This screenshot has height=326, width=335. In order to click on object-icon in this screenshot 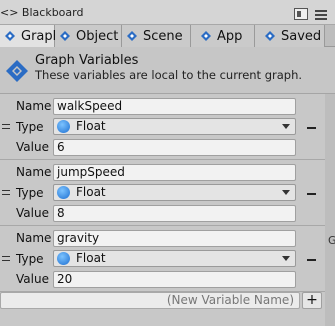, I will do `click(65, 36)`.